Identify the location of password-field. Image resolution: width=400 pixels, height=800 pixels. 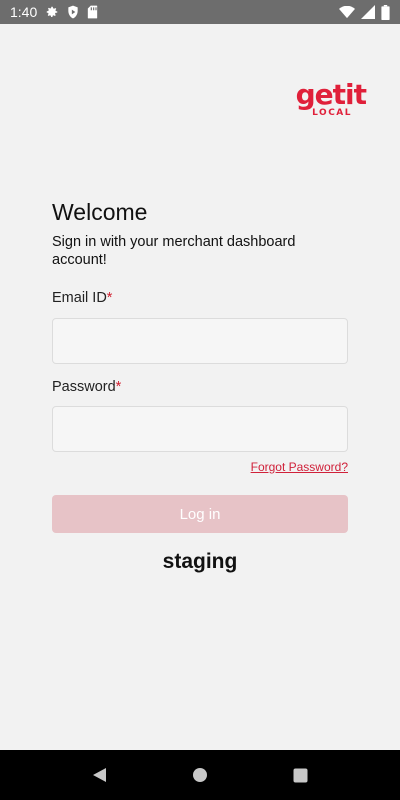
(200, 429).